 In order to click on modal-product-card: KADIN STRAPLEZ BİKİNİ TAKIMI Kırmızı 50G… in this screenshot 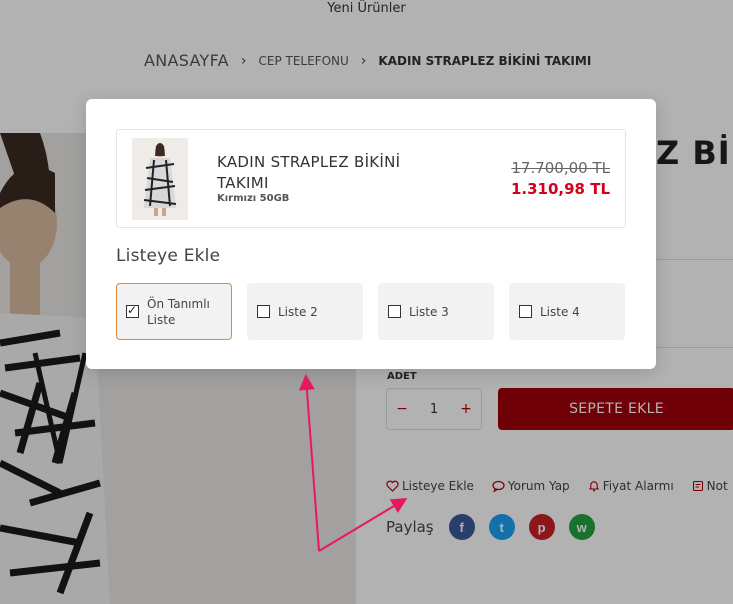, I will do `click(371, 178)`.